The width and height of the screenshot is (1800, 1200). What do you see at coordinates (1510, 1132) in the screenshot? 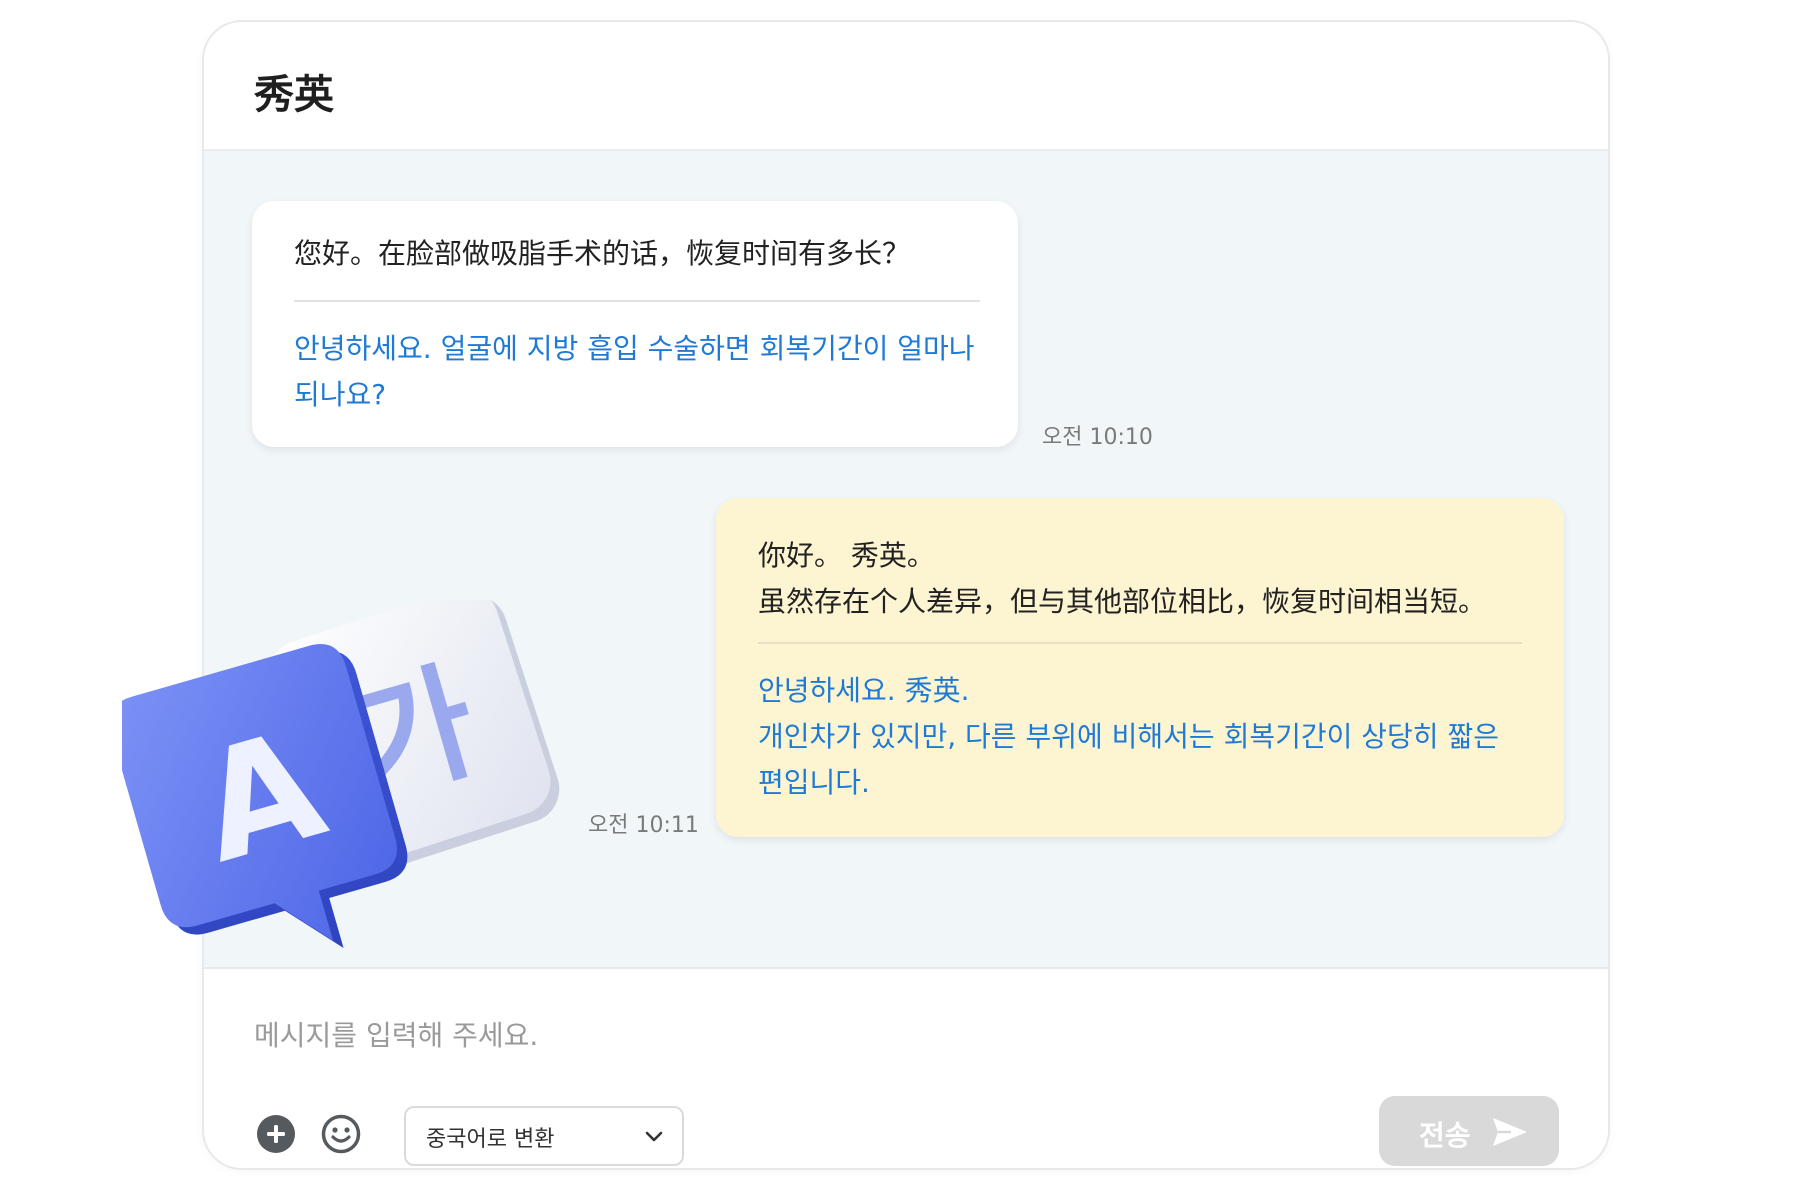
I see `paper-plane-icon` at bounding box center [1510, 1132].